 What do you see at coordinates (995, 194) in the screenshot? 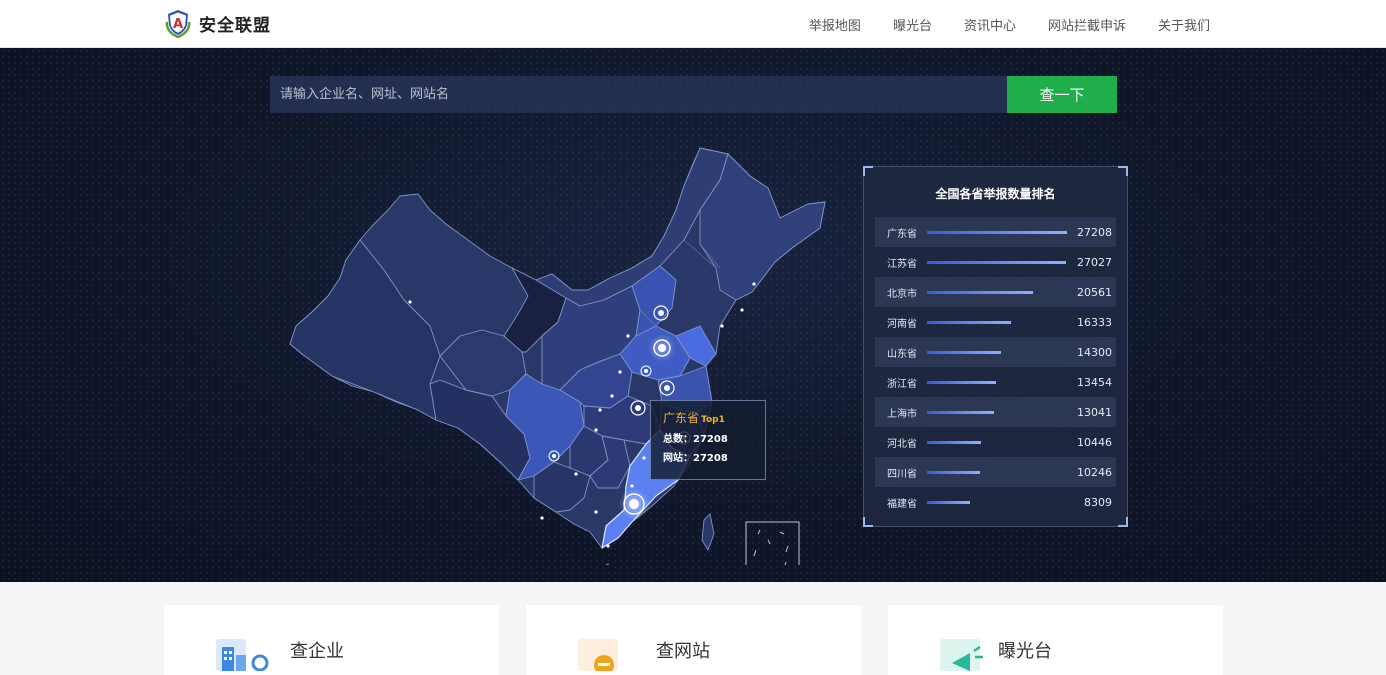
I see `ranking-title: 全国各省举报数量排名` at bounding box center [995, 194].